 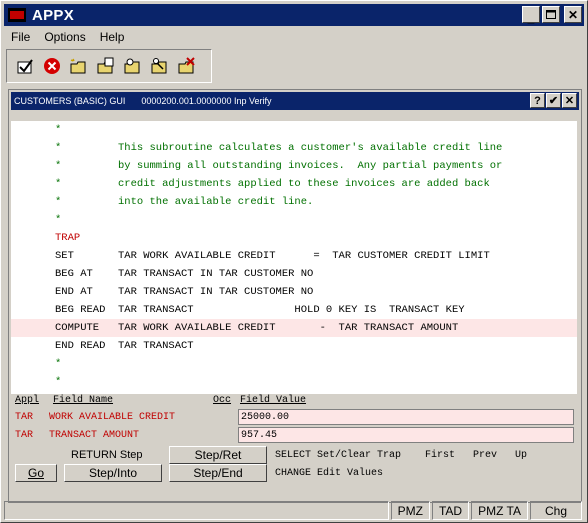 What do you see at coordinates (401, 455) in the screenshot?
I see `hint-line-1: SELECT Set/Clear Trap First Prev Up` at bounding box center [401, 455].